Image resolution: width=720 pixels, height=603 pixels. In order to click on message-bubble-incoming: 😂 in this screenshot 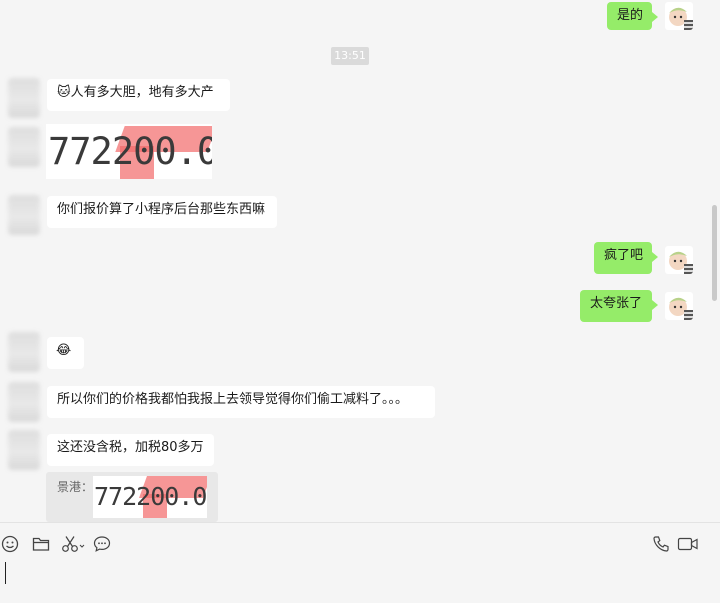, I will do `click(65, 353)`.